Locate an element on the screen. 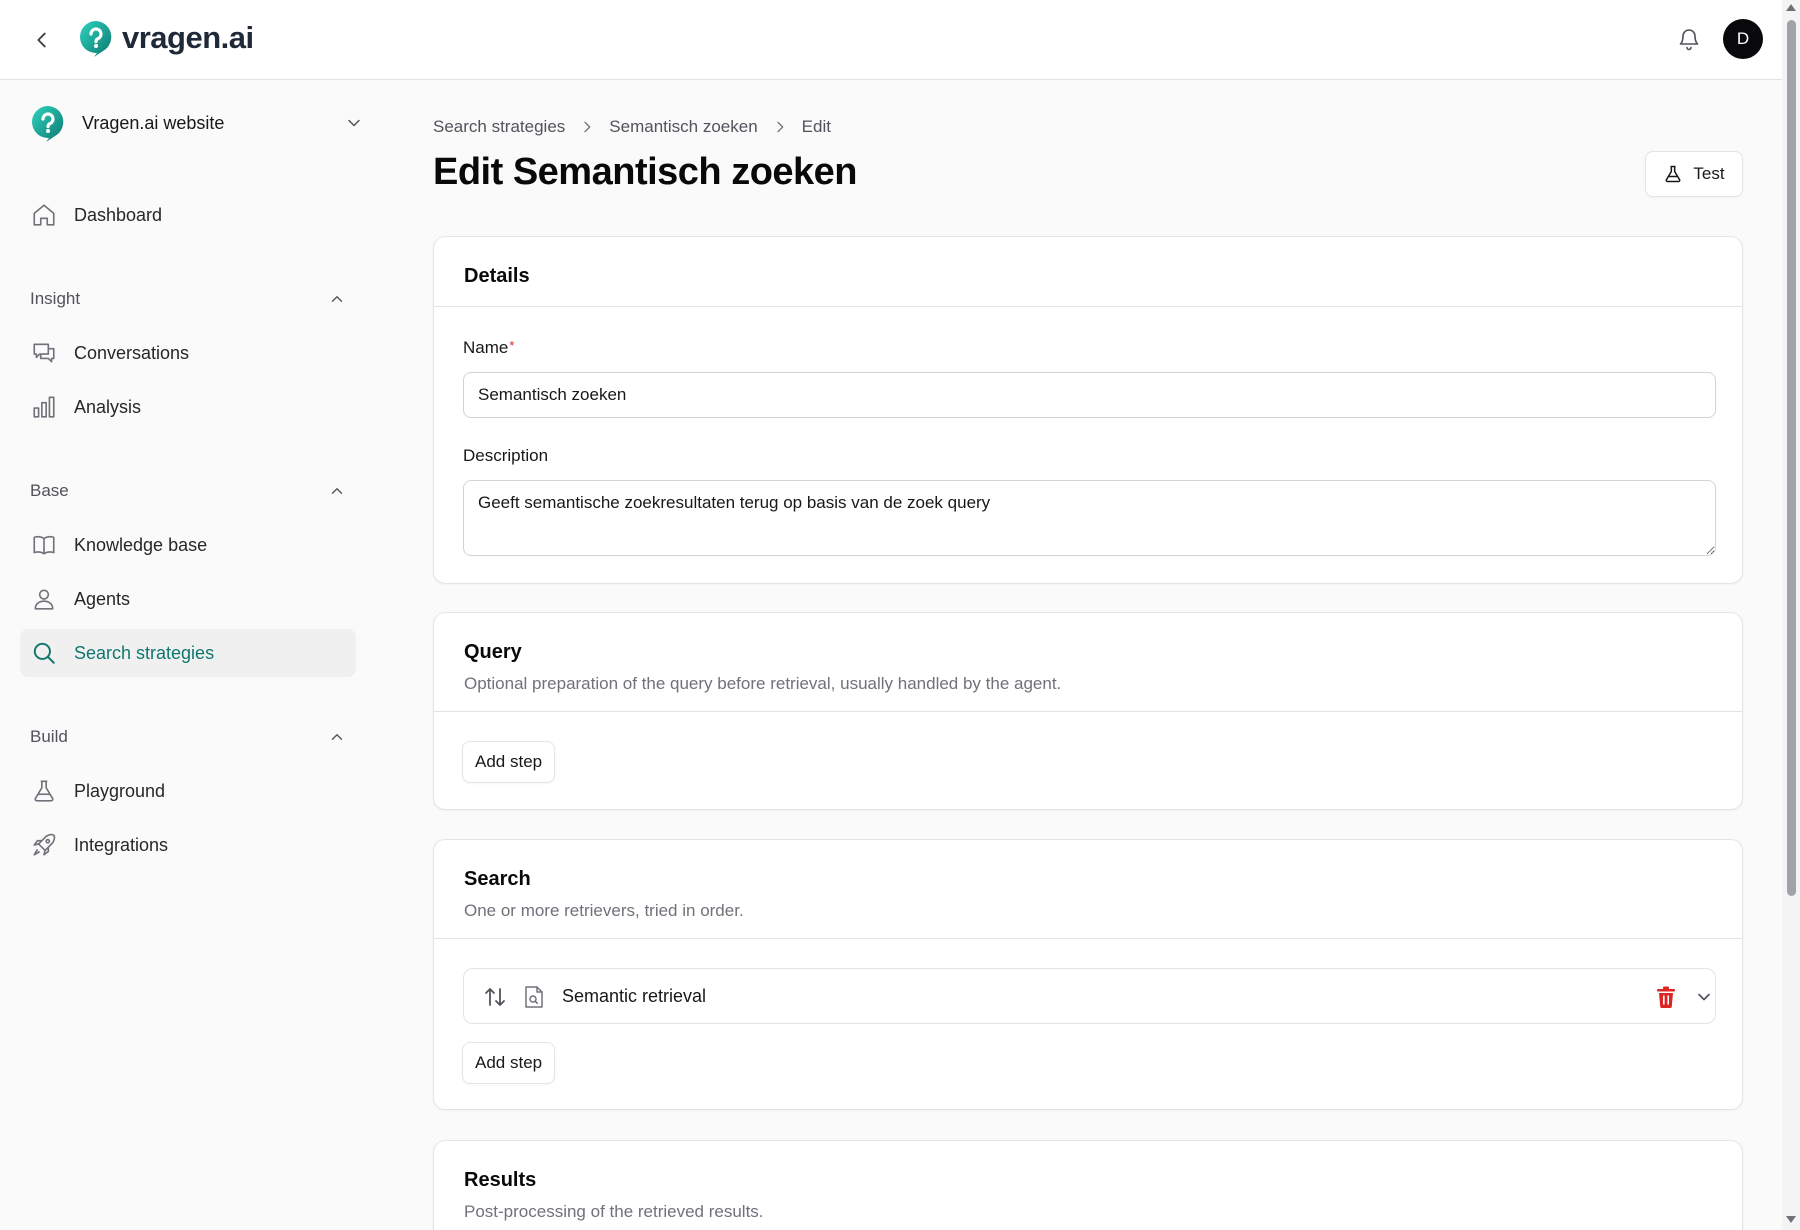  card-title: Details is located at coordinates (497, 276).